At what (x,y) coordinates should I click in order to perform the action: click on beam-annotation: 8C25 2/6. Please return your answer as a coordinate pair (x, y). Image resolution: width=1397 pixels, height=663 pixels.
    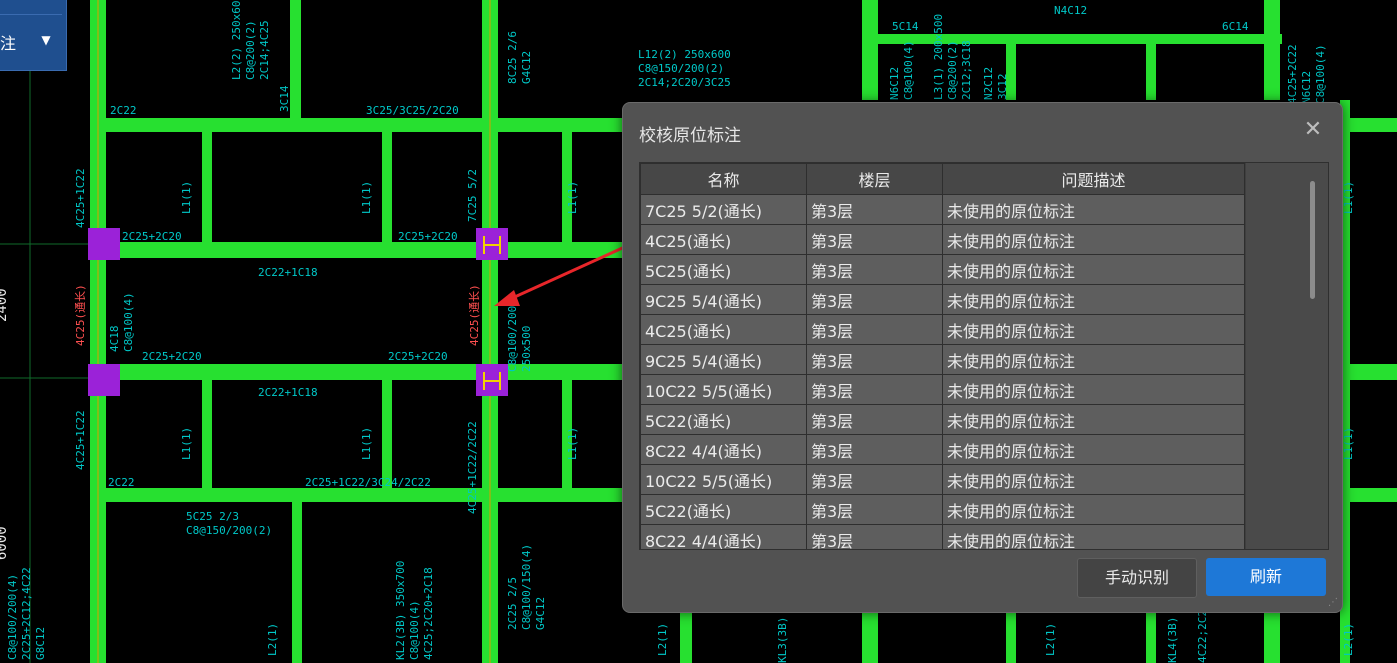
    Looking at the image, I should click on (512, 57).